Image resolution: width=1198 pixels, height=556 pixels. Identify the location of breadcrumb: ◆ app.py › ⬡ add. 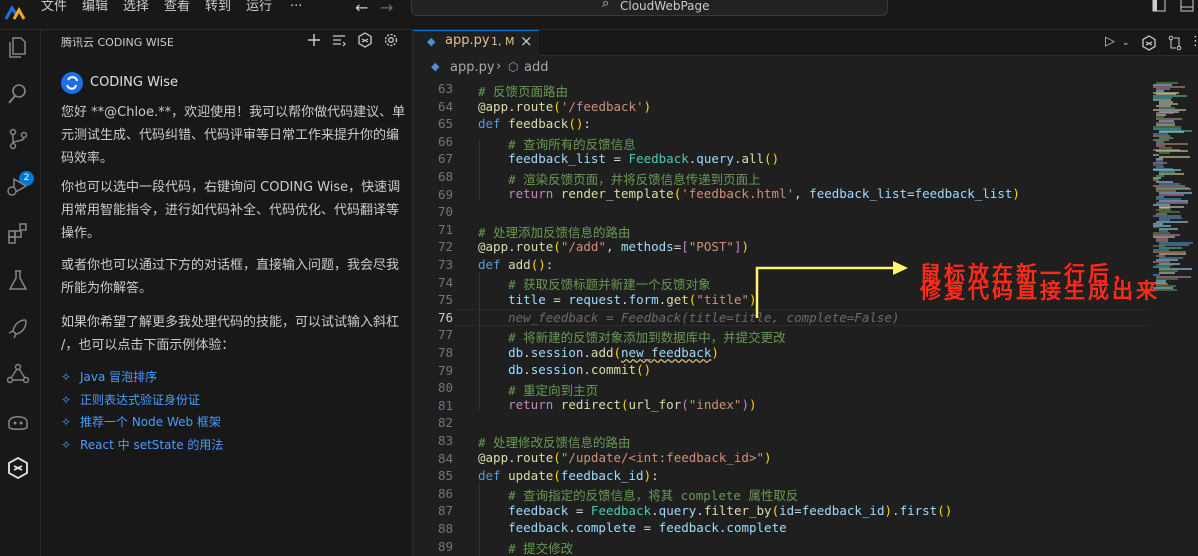
(805, 68).